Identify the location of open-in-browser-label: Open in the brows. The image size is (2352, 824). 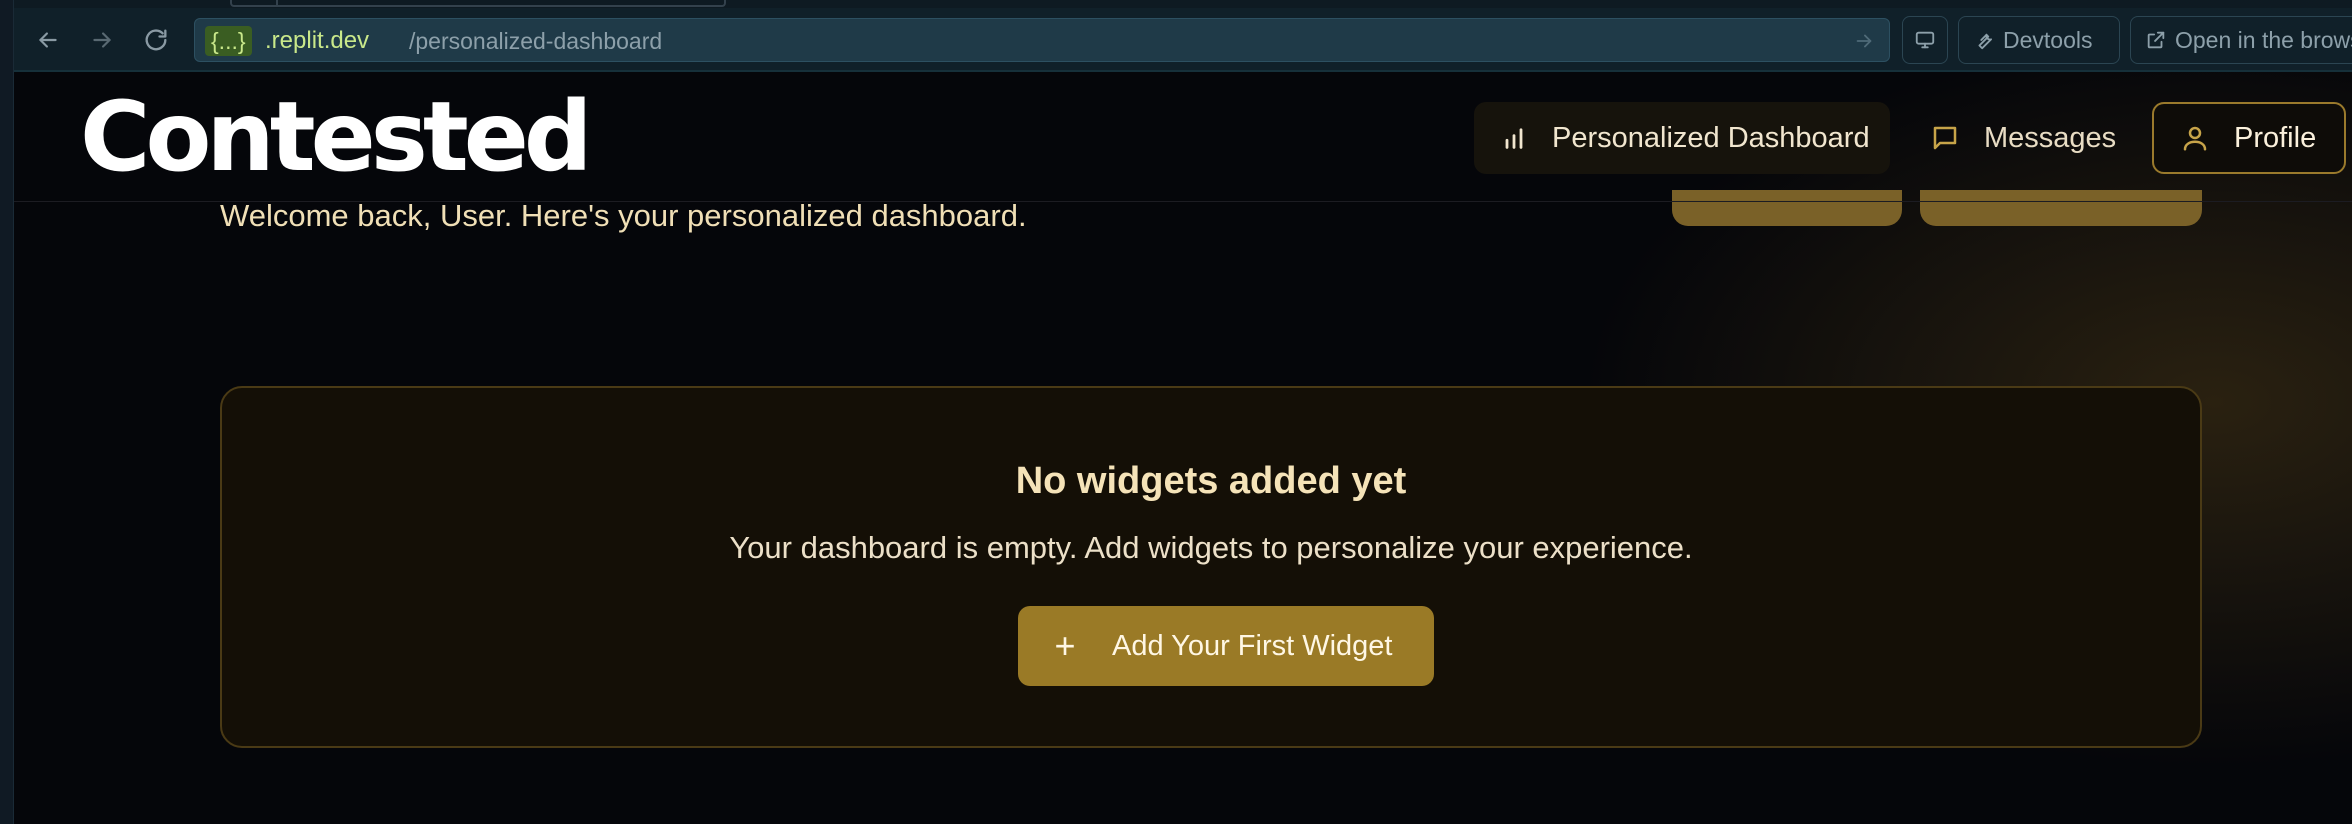
(2263, 39).